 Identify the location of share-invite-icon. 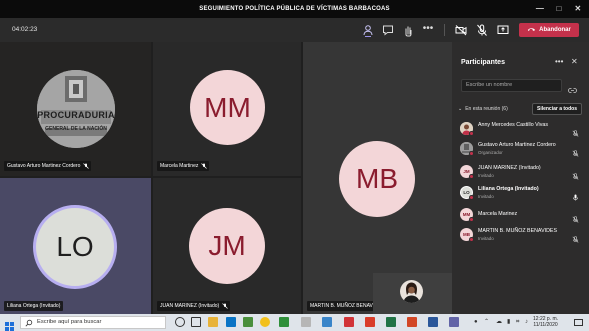
(572, 87).